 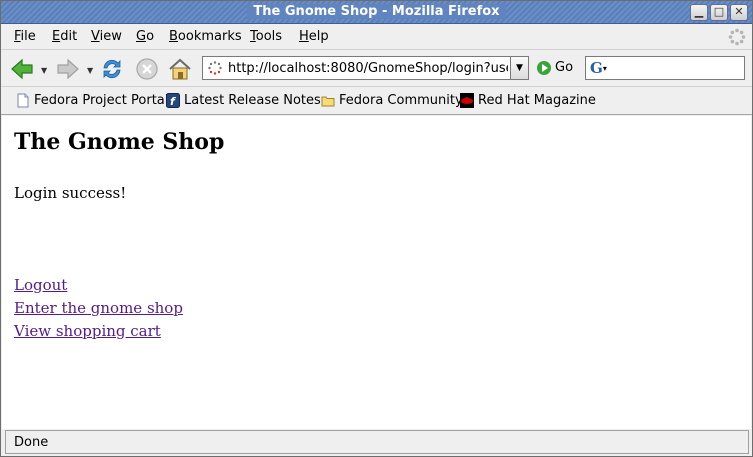 I want to click on page-title: The Gnome Shop, so click(x=119, y=142).